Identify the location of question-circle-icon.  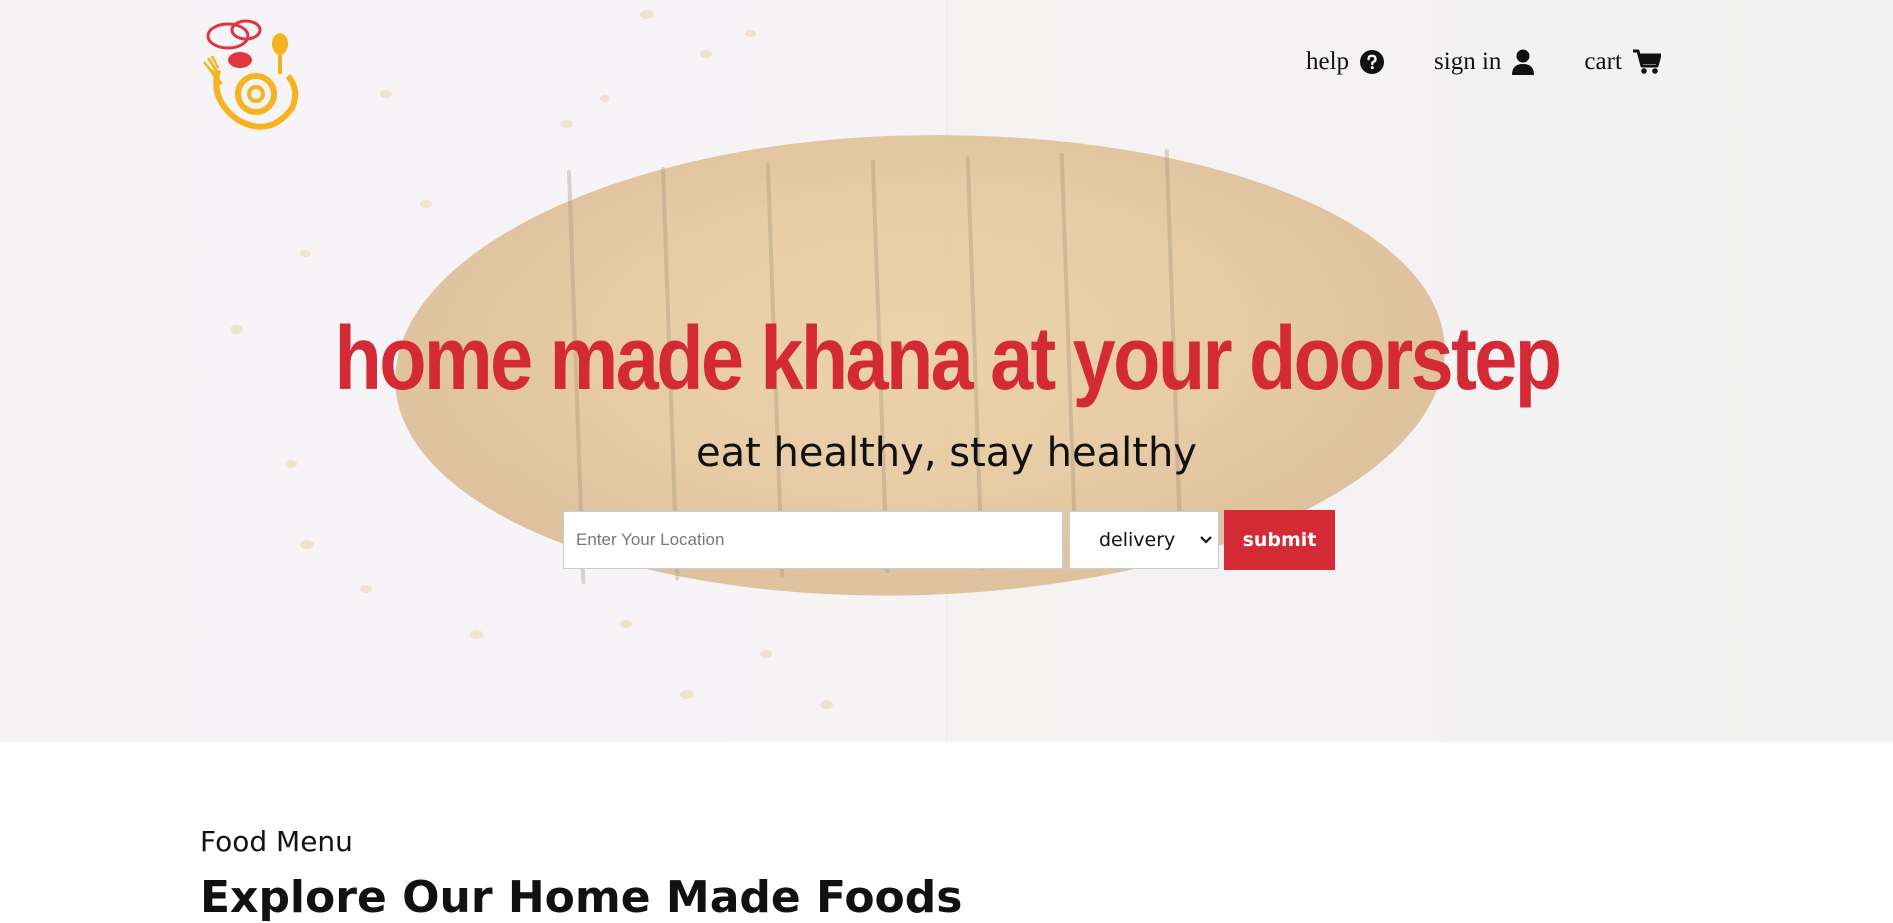
(1372, 62).